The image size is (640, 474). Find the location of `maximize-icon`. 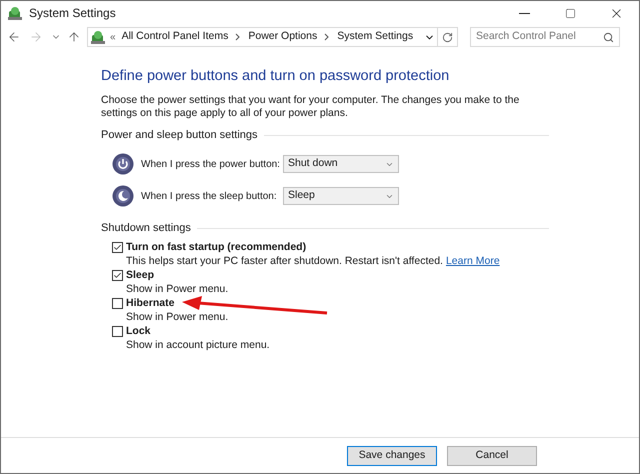

maximize-icon is located at coordinates (570, 13).